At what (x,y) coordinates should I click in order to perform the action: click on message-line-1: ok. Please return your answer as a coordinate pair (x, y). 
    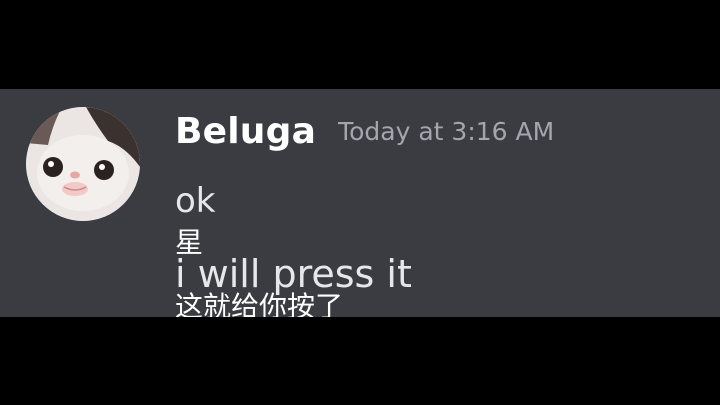
    Looking at the image, I should click on (195, 201).